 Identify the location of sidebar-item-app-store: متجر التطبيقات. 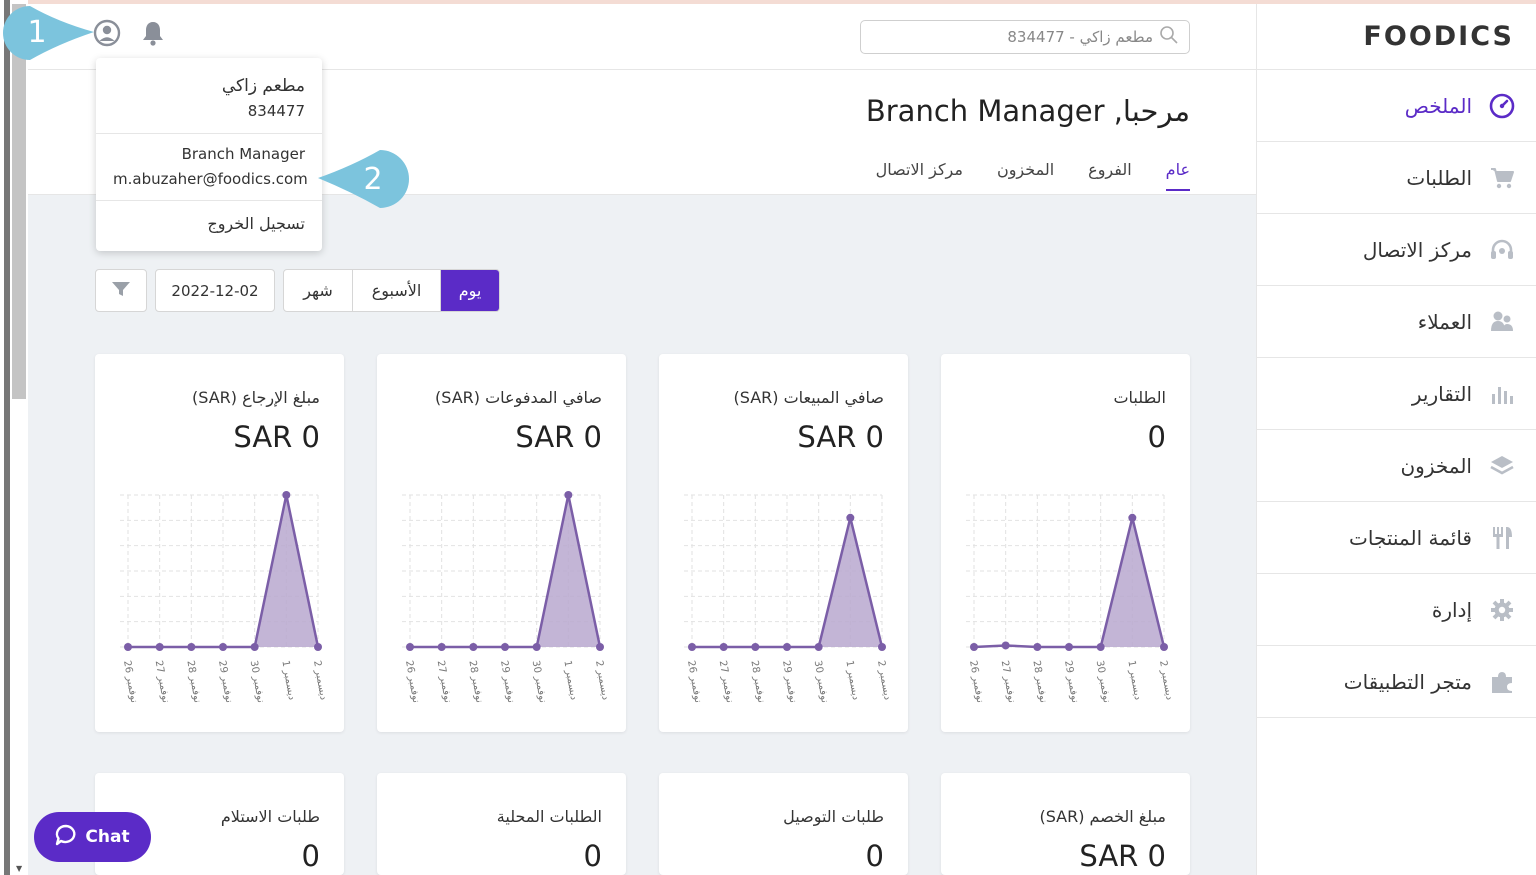
(1396, 682).